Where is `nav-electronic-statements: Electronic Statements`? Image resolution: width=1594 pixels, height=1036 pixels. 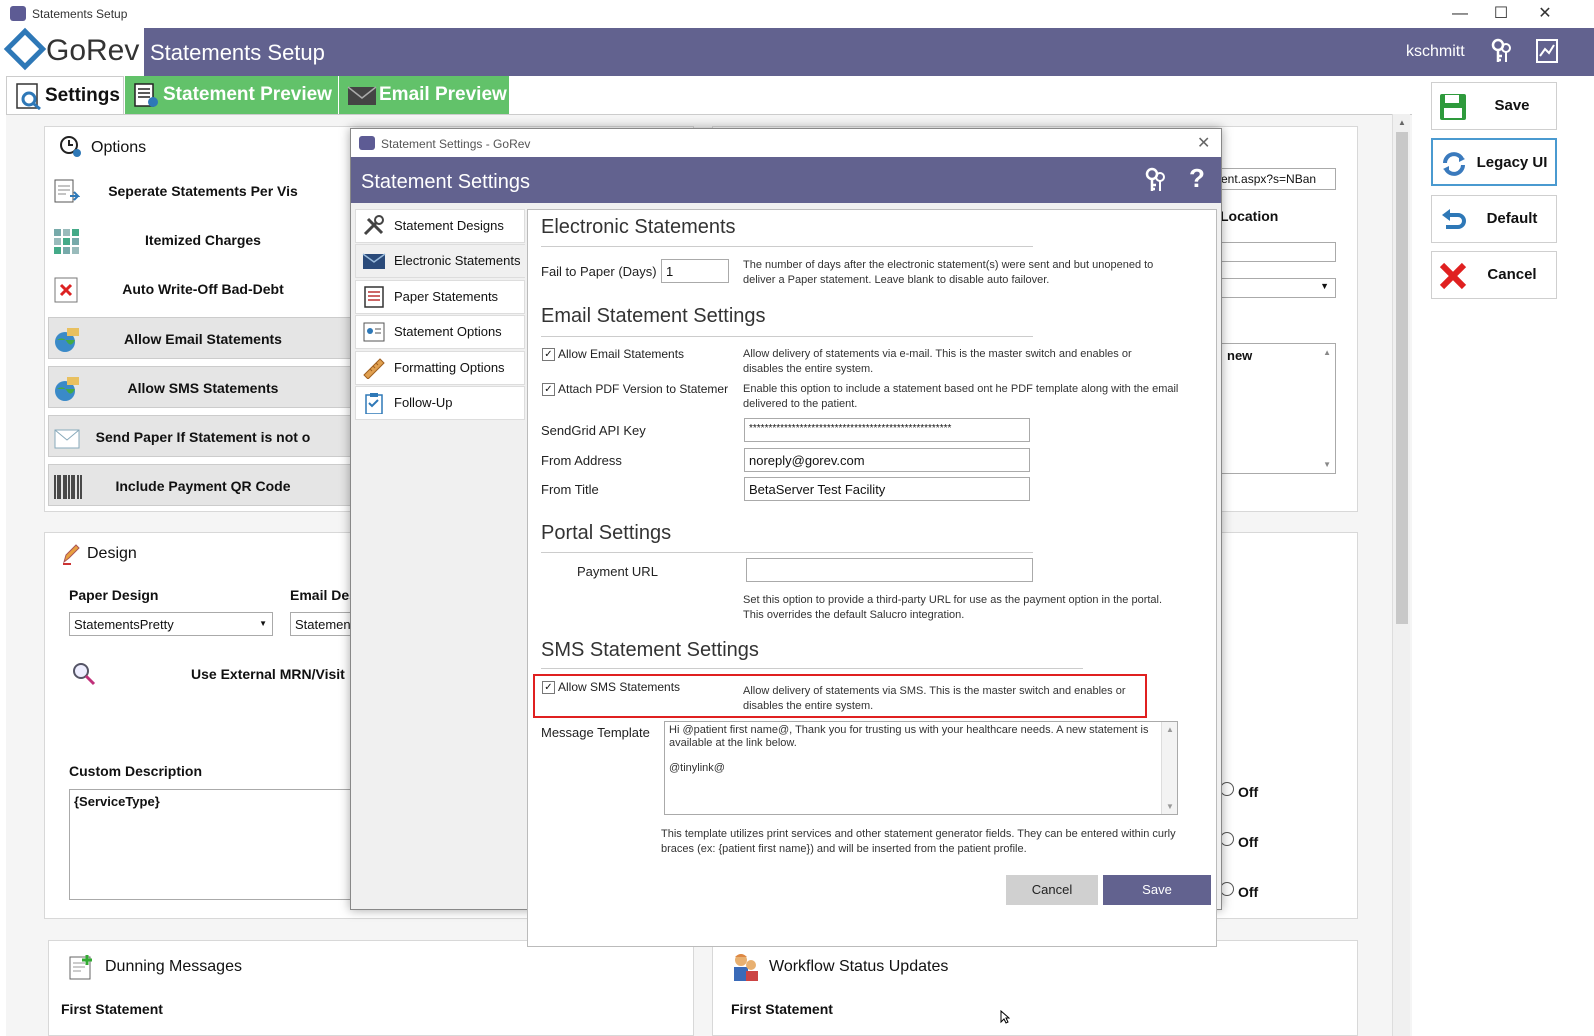
nav-electronic-statements: Electronic Statements is located at coordinates (440, 261).